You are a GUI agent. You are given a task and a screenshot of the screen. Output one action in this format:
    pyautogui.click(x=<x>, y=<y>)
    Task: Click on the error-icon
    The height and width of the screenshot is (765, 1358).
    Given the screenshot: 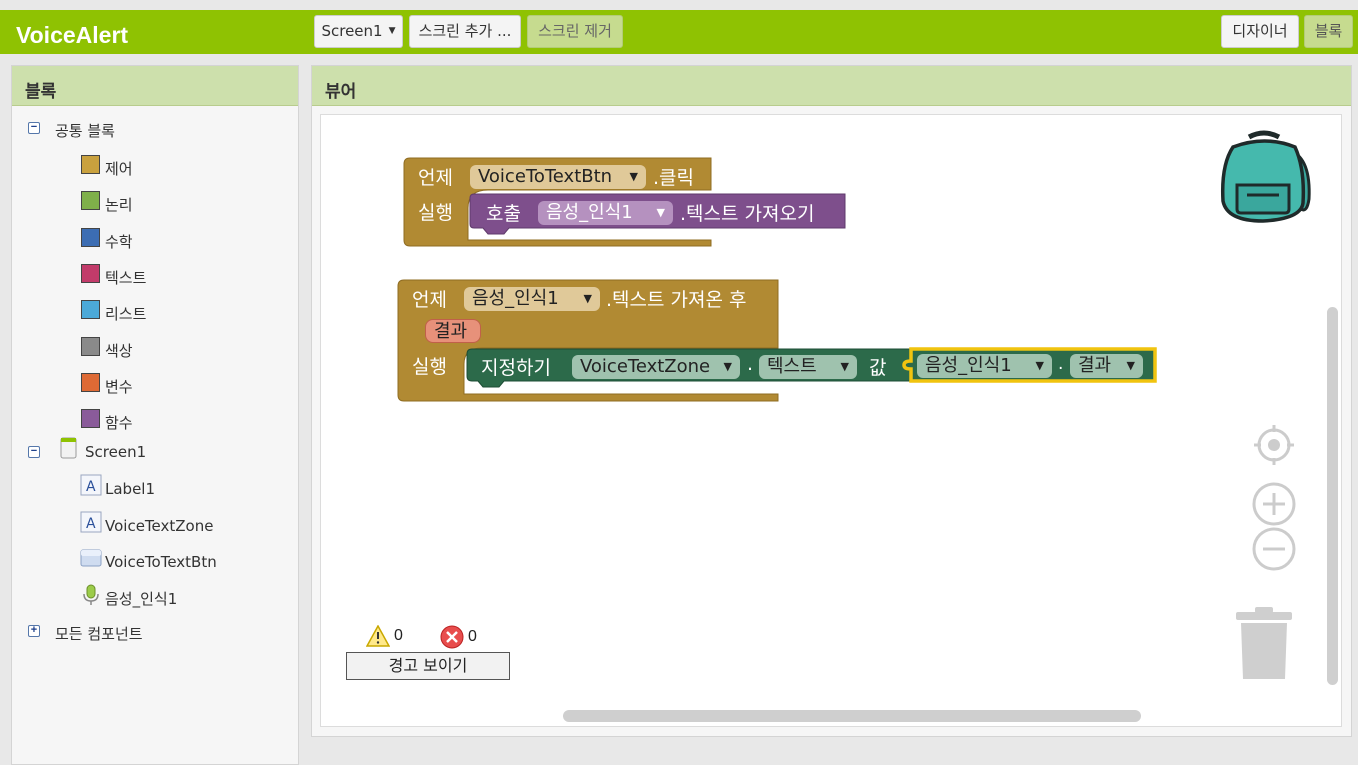 What is the action you would take?
    pyautogui.click(x=452, y=637)
    